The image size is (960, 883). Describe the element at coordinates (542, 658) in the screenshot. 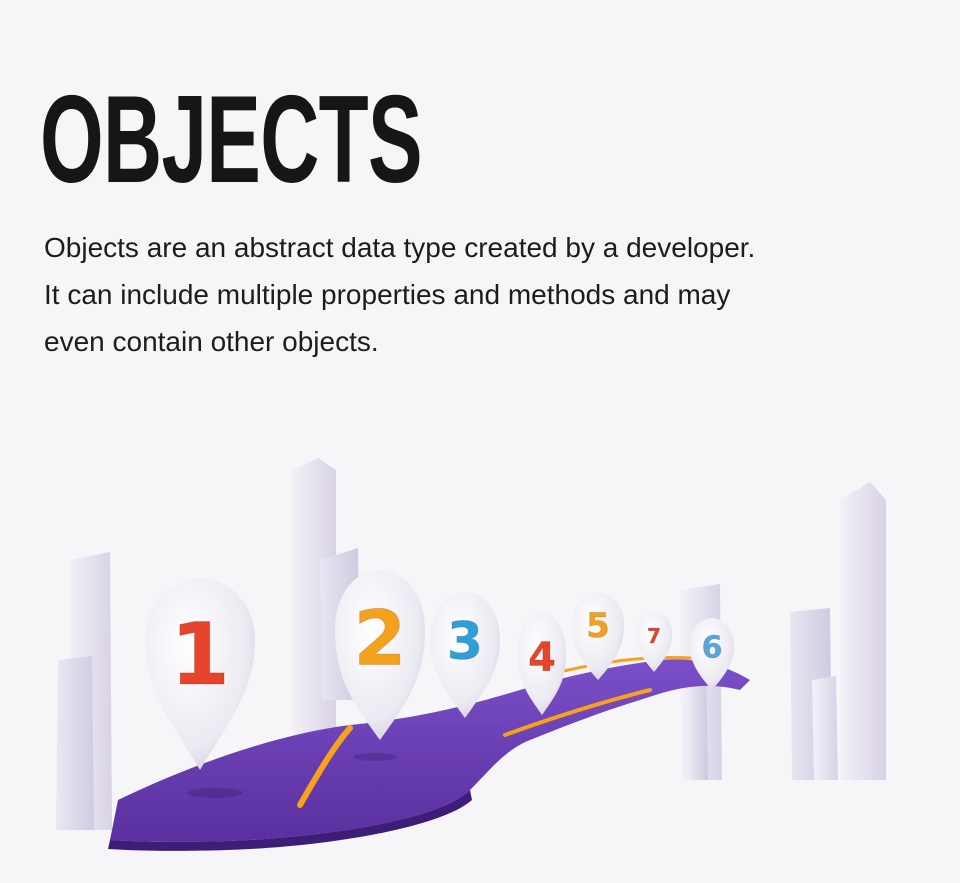

I see `pin-label-4: 4` at that location.